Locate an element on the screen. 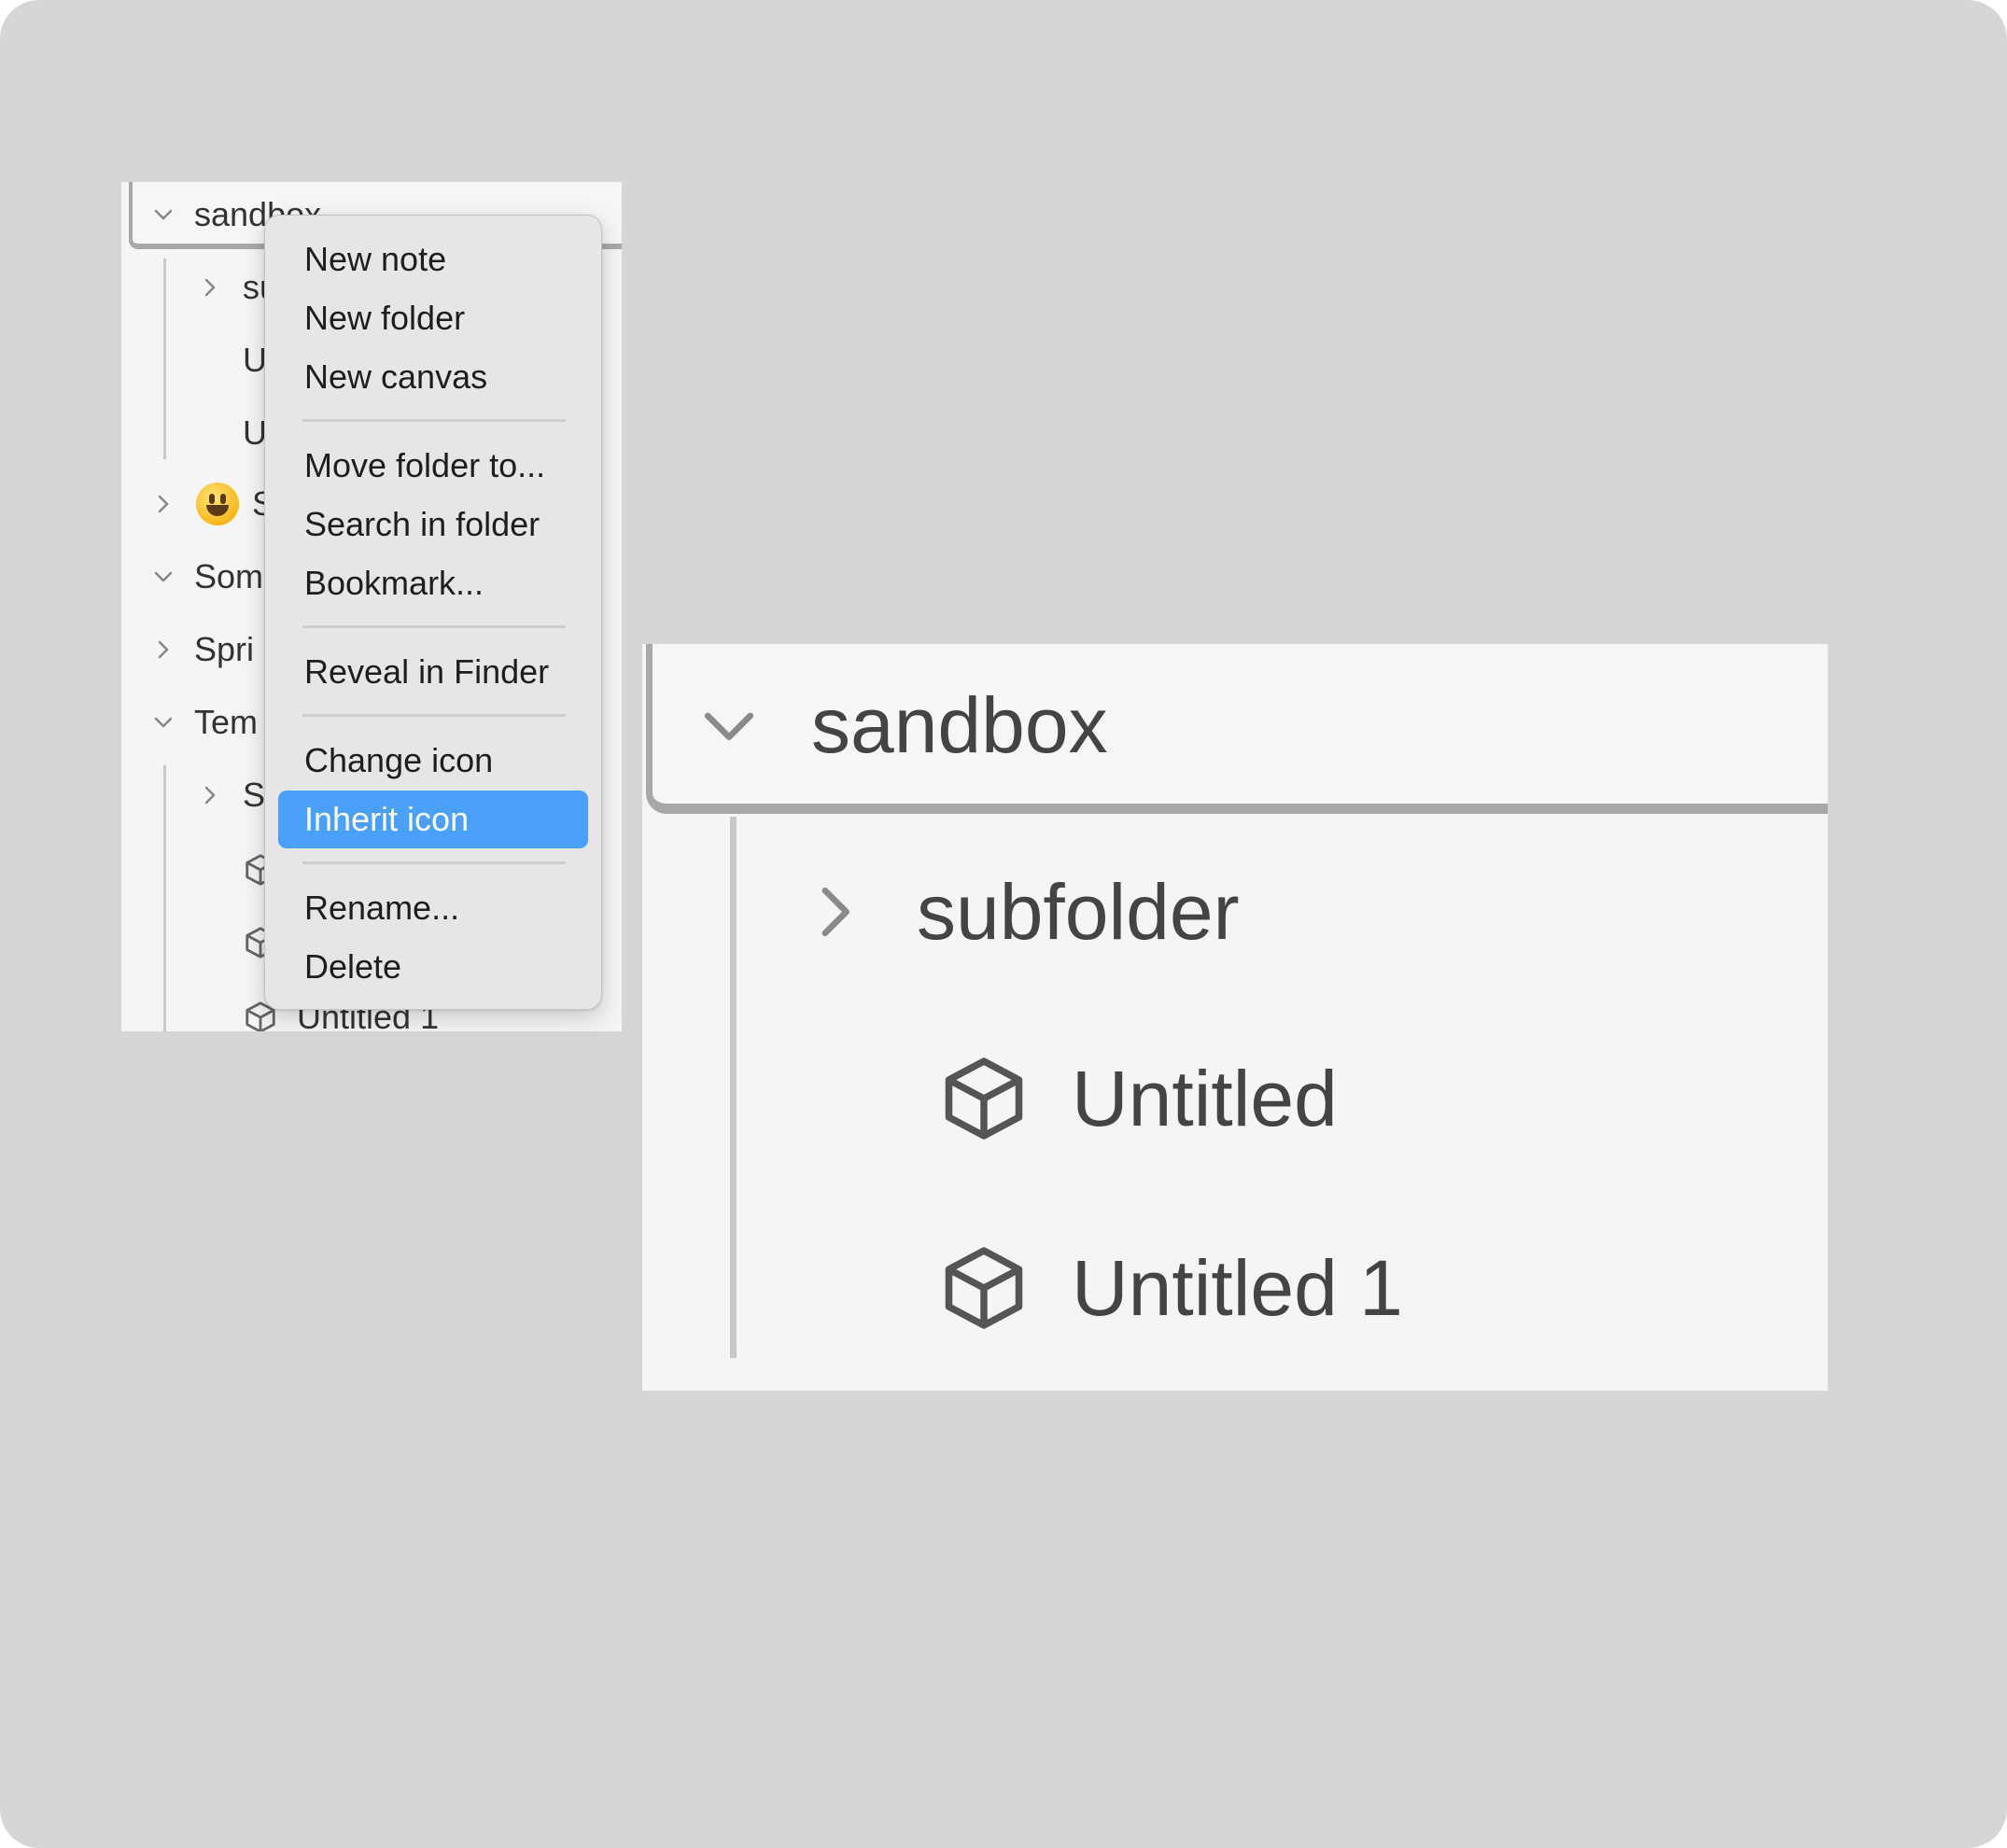 Image resolution: width=2007 pixels, height=1848 pixels. tree-item-label: Tem is located at coordinates (226, 722).